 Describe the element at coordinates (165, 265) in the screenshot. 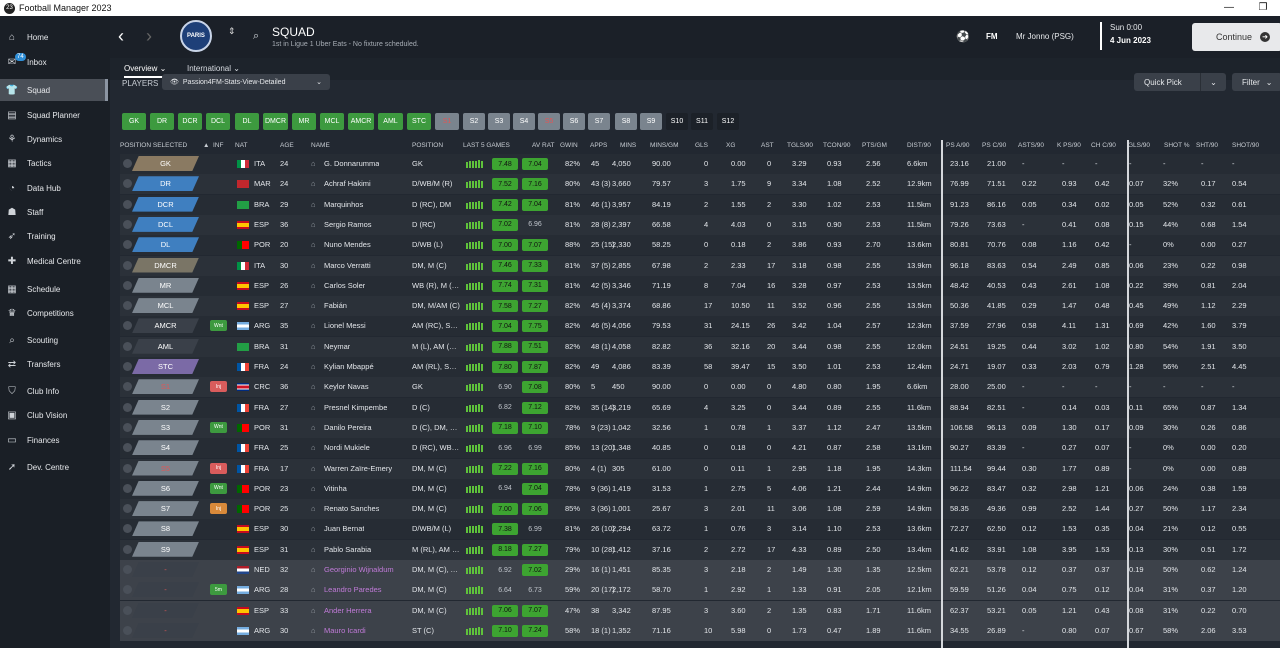

I see `position-selected-dropdown: DMCR` at that location.